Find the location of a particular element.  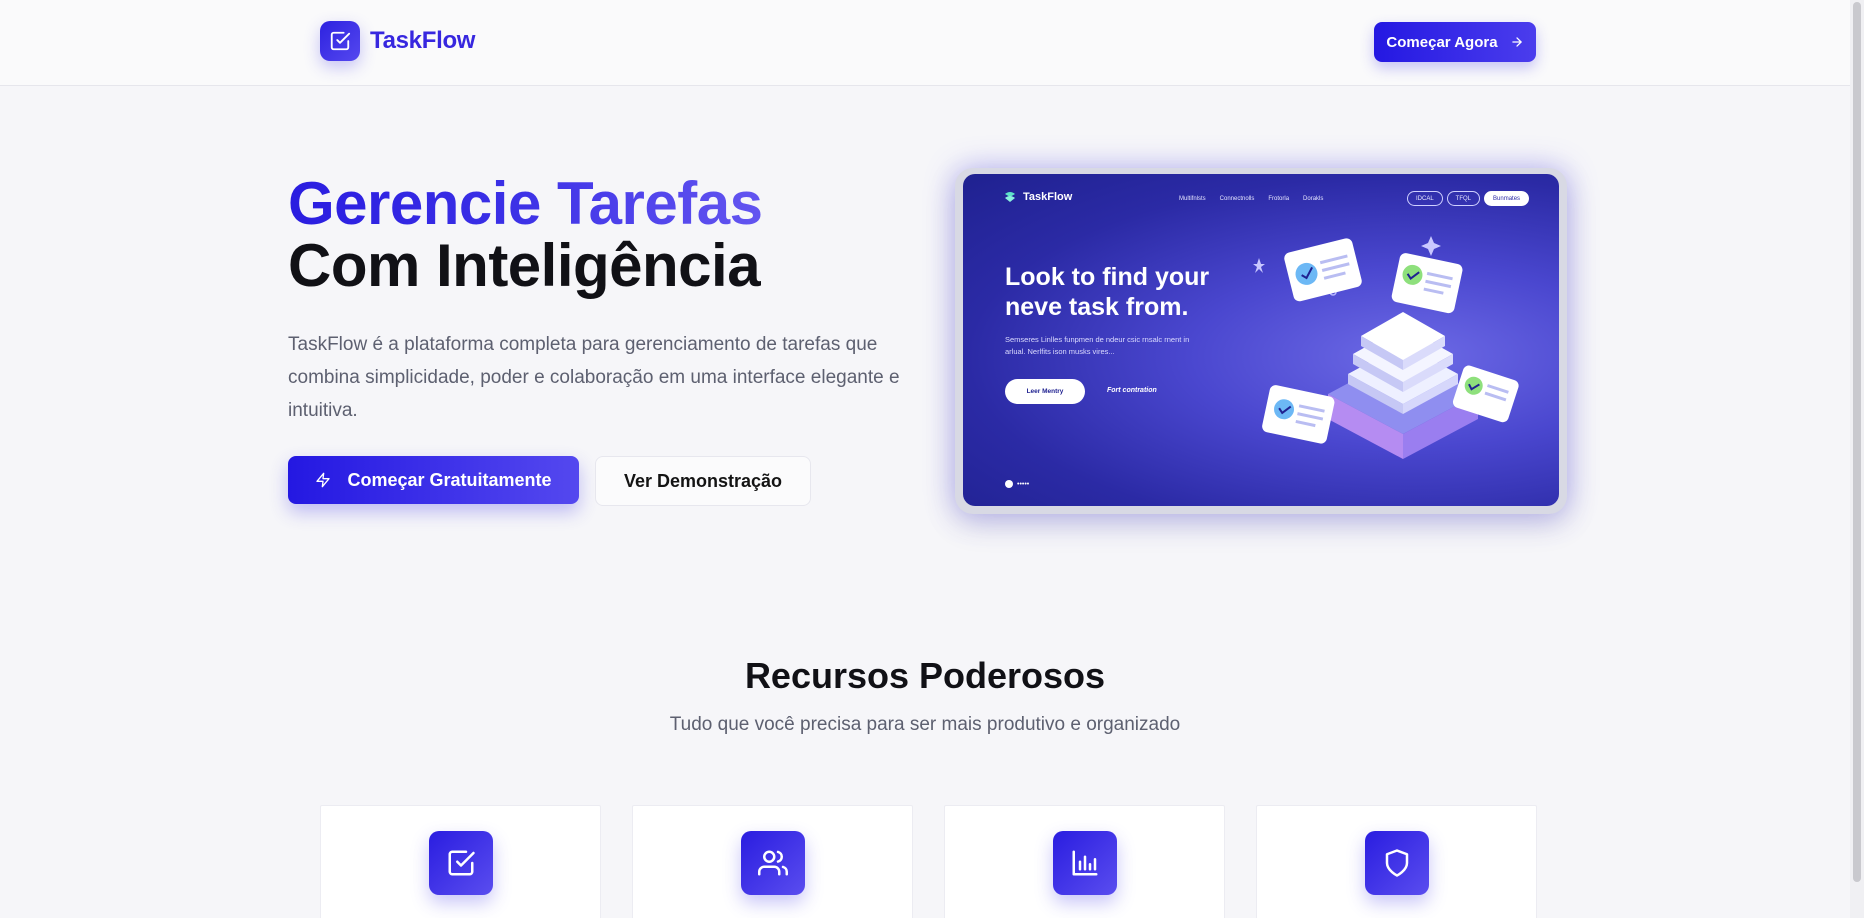

checkbox-icon is located at coordinates (461, 863).